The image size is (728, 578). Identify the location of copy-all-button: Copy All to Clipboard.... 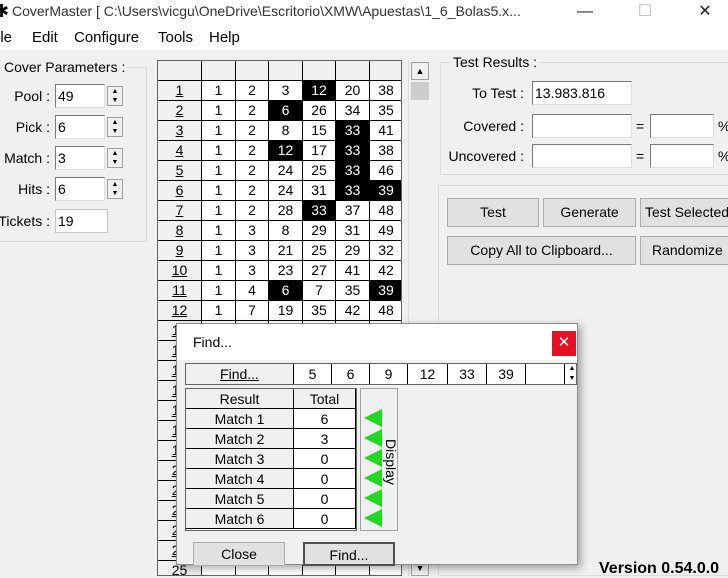
(541, 250).